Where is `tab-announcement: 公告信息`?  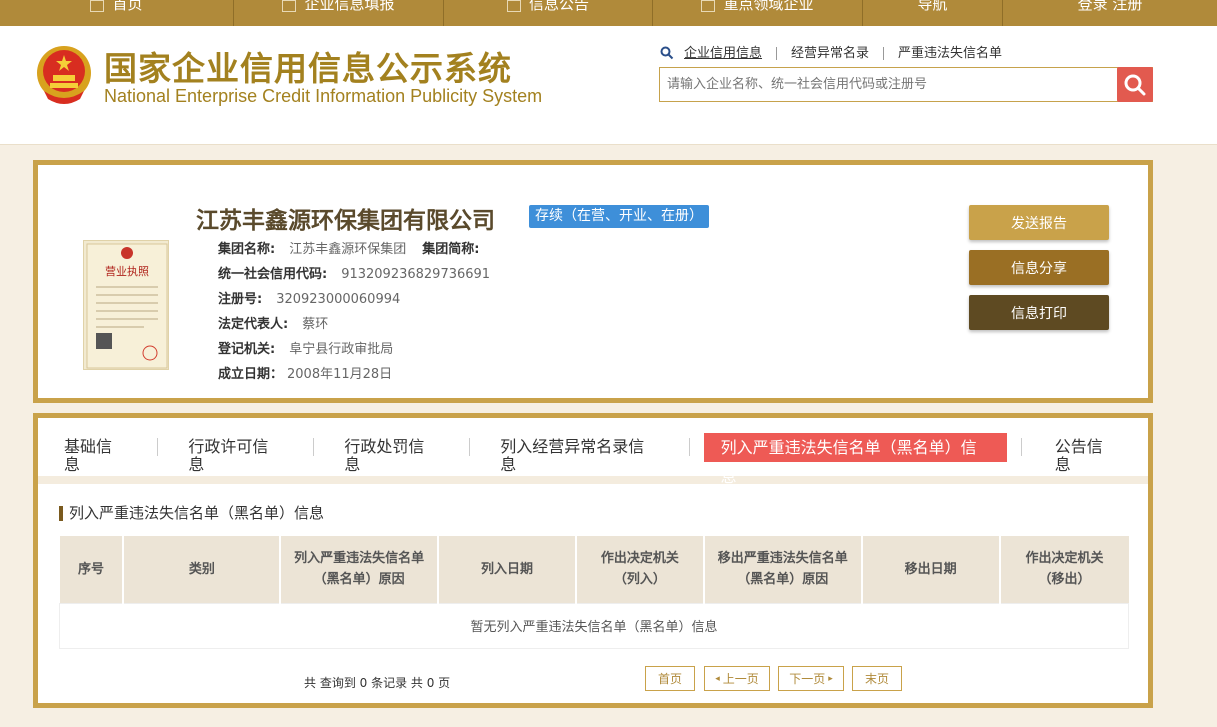 tab-announcement: 公告信息 is located at coordinates (1084, 456).